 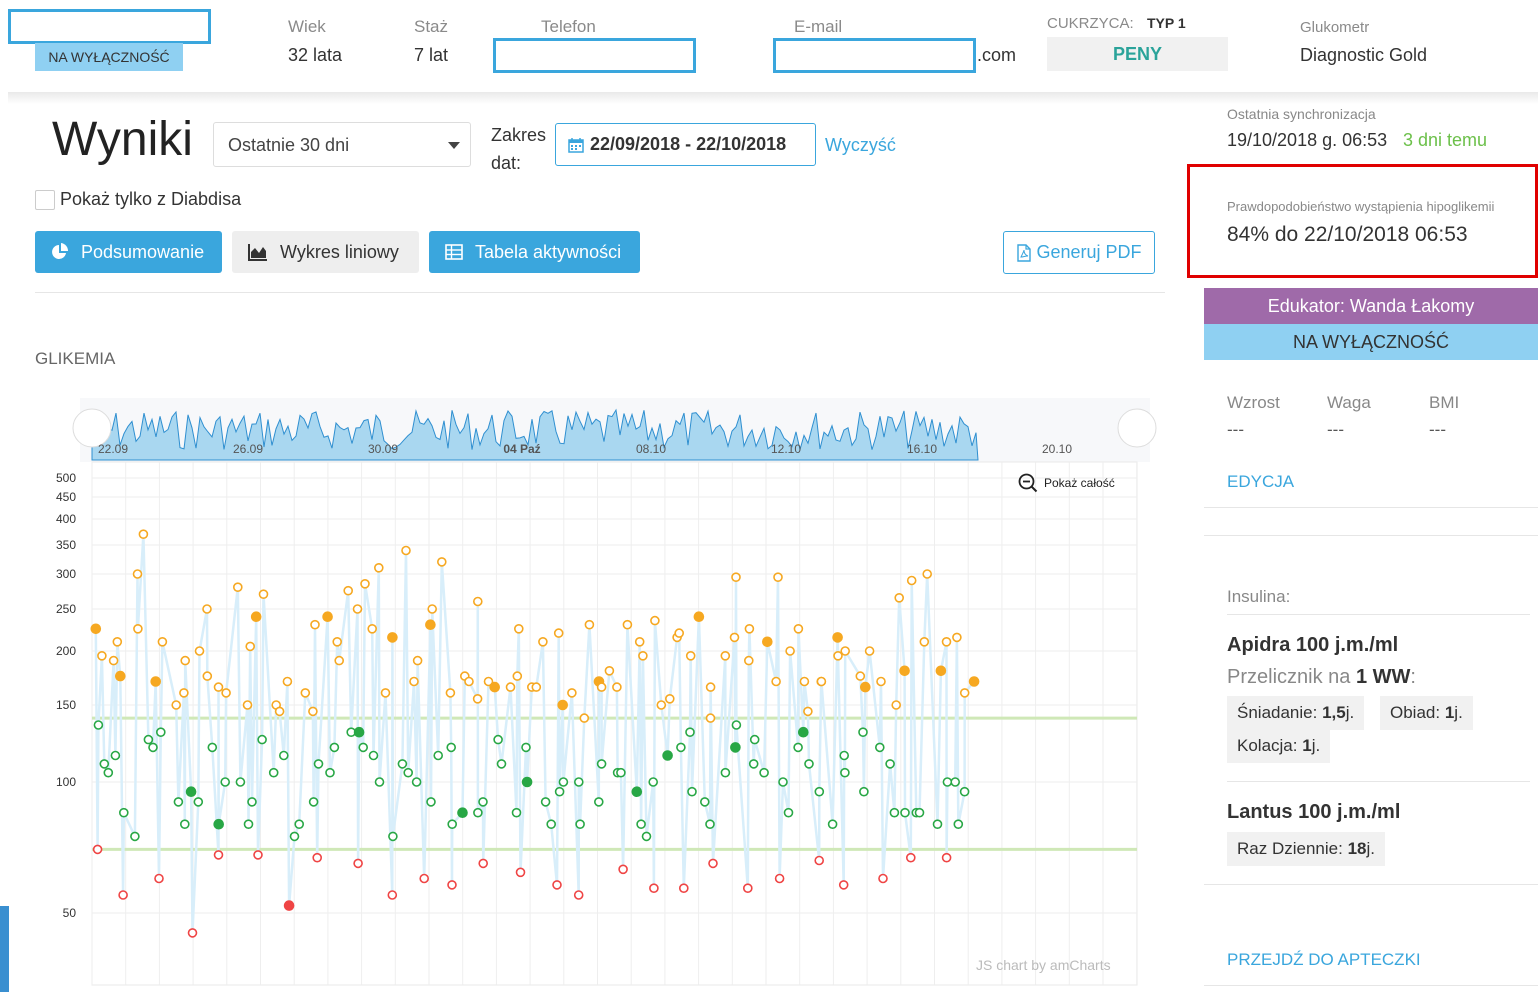 I want to click on navigator-right-handle, so click(x=1137, y=428).